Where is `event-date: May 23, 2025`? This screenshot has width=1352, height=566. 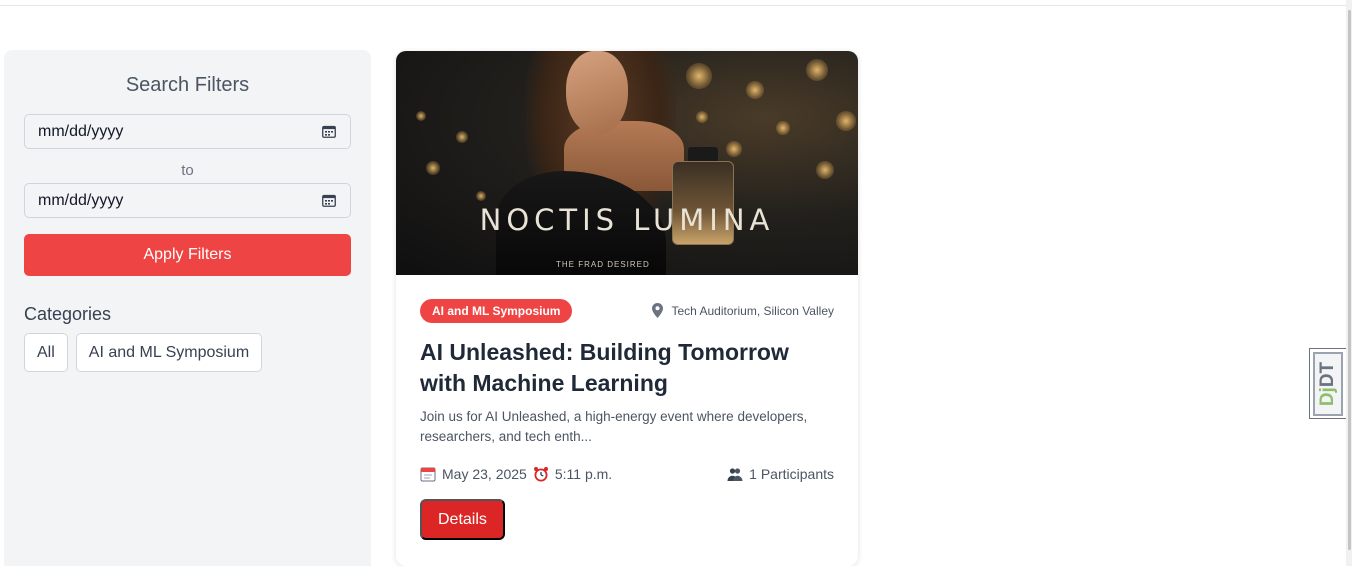
event-date: May 23, 2025 is located at coordinates (484, 474).